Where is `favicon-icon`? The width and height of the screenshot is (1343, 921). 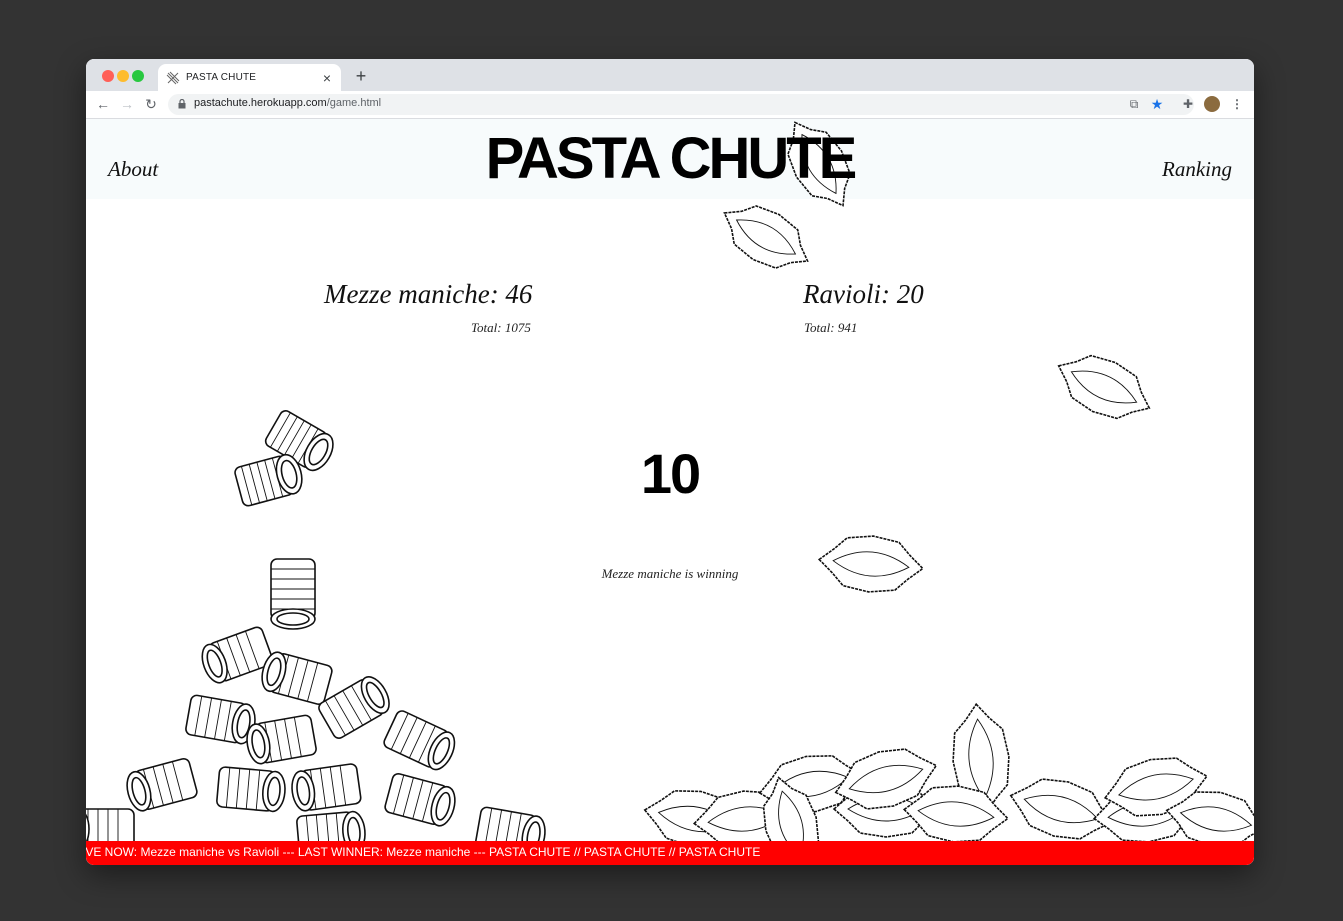 favicon-icon is located at coordinates (173, 77).